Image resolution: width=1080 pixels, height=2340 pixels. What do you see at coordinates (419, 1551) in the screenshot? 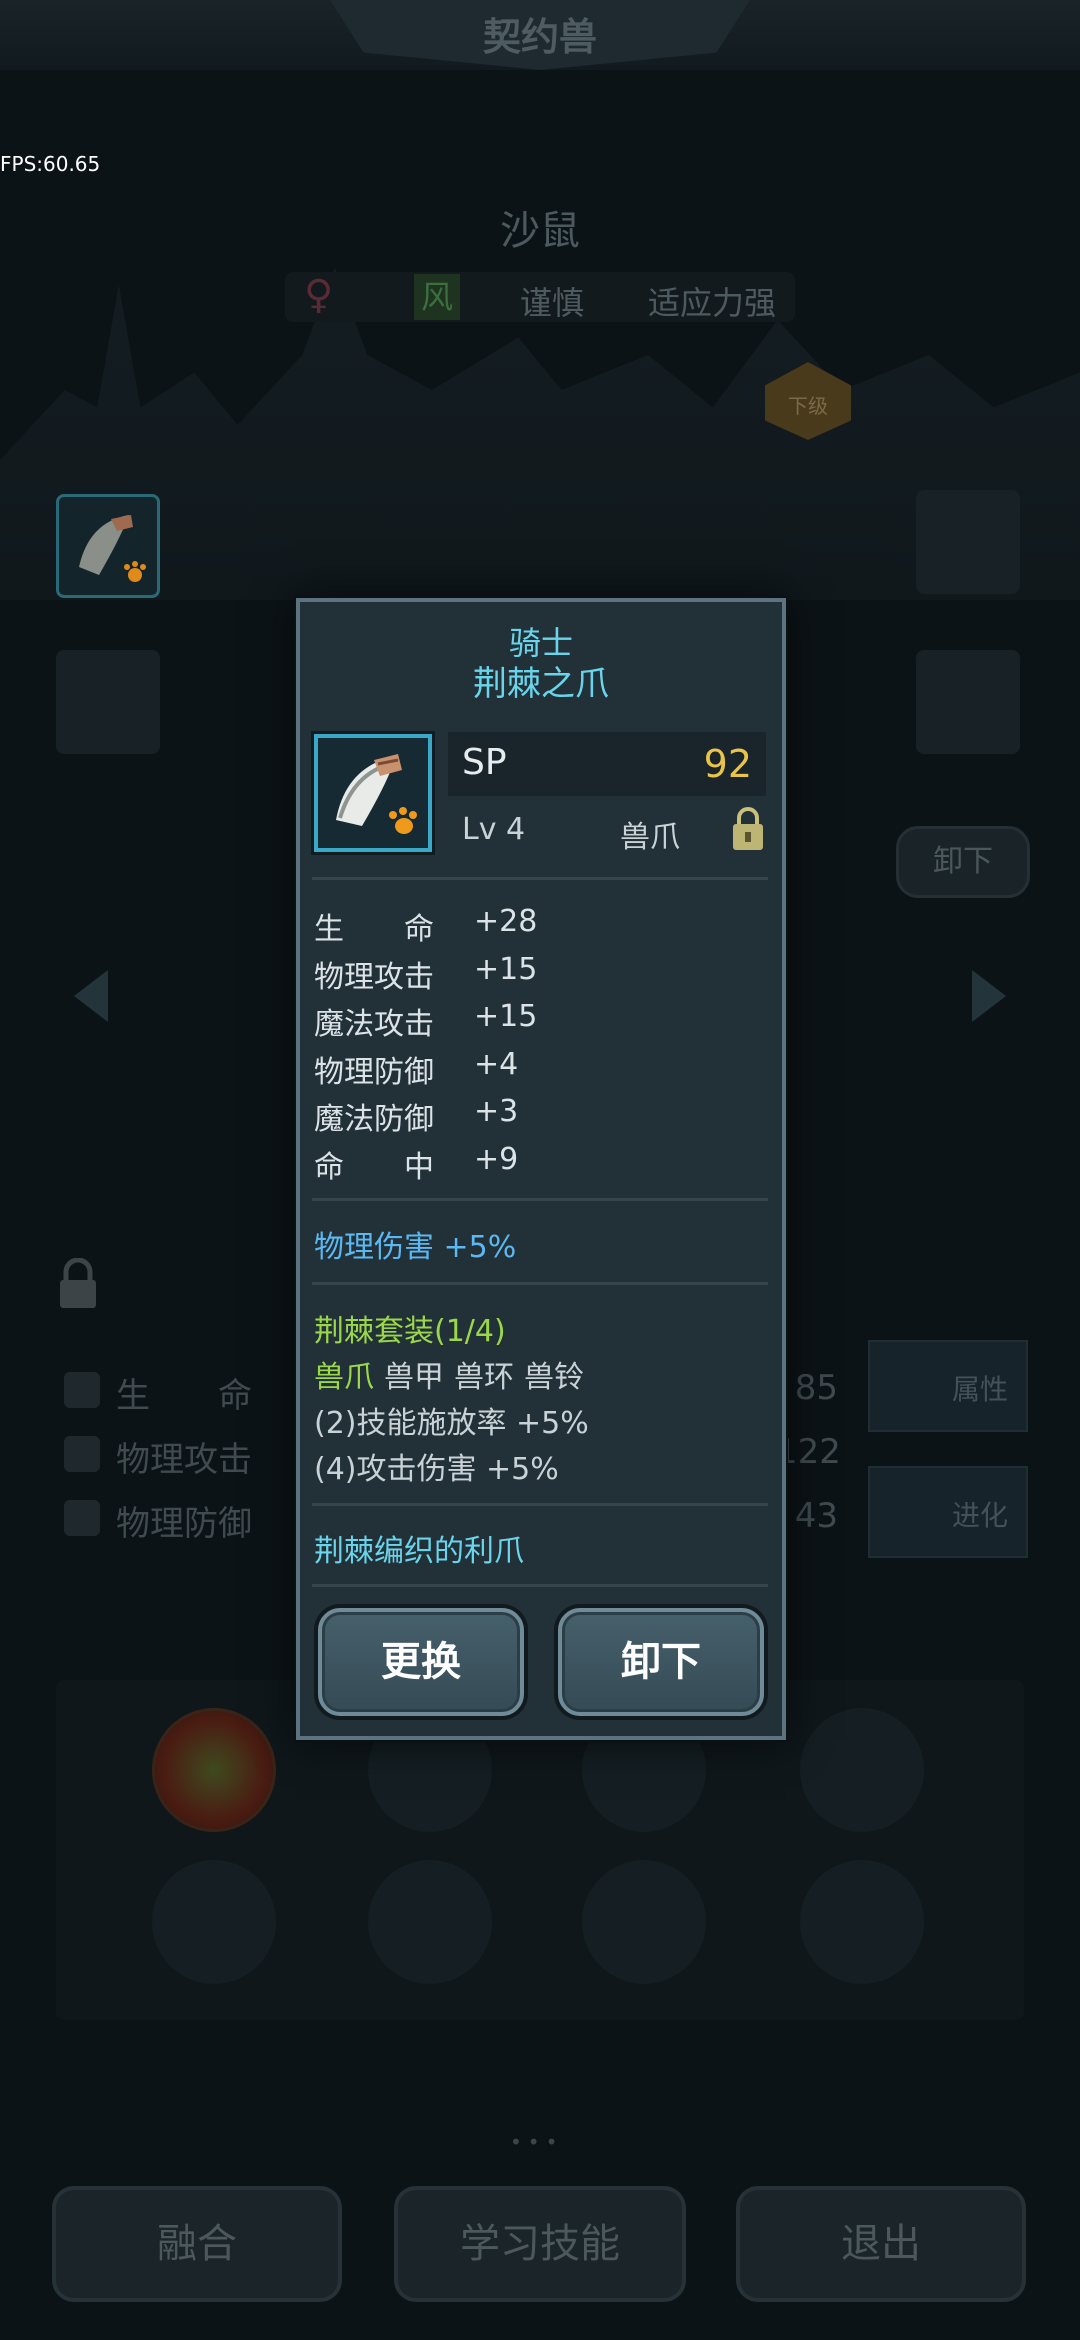
I see `item-description: 荆棘编织的利爪` at bounding box center [419, 1551].